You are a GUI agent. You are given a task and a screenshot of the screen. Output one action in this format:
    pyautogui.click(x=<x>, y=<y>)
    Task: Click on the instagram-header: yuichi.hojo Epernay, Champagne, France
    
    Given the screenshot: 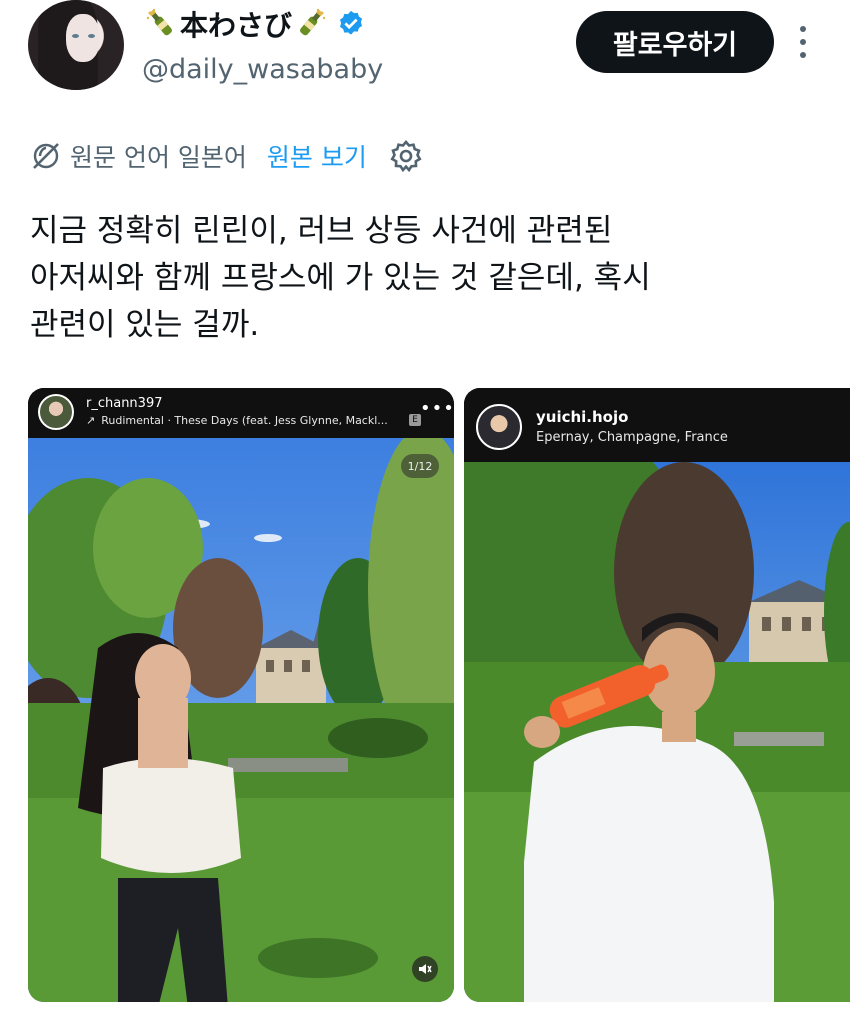 What is the action you would take?
    pyautogui.click(x=657, y=425)
    